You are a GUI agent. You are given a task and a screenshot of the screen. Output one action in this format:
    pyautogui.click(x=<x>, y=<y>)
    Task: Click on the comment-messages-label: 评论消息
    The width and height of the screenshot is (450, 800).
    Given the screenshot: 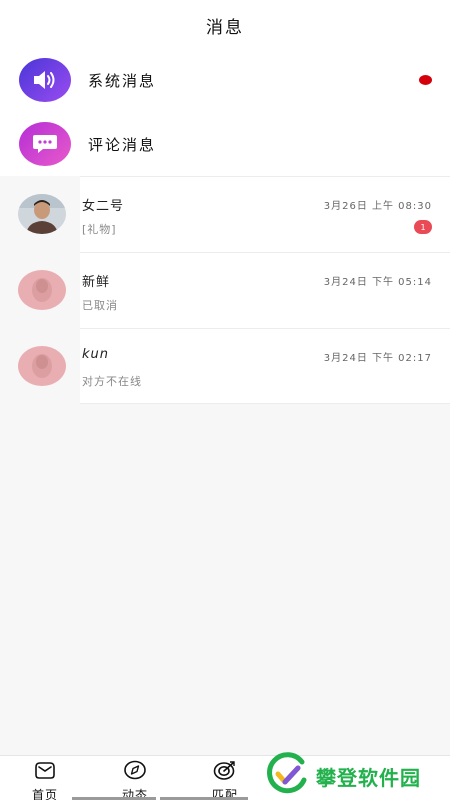 What is the action you would take?
    pyautogui.click(x=122, y=144)
    